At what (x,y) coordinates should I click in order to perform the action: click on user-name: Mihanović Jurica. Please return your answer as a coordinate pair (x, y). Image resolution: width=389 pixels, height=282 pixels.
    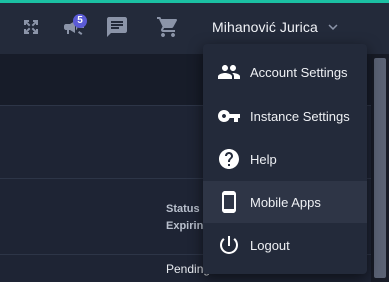
    Looking at the image, I should click on (265, 27).